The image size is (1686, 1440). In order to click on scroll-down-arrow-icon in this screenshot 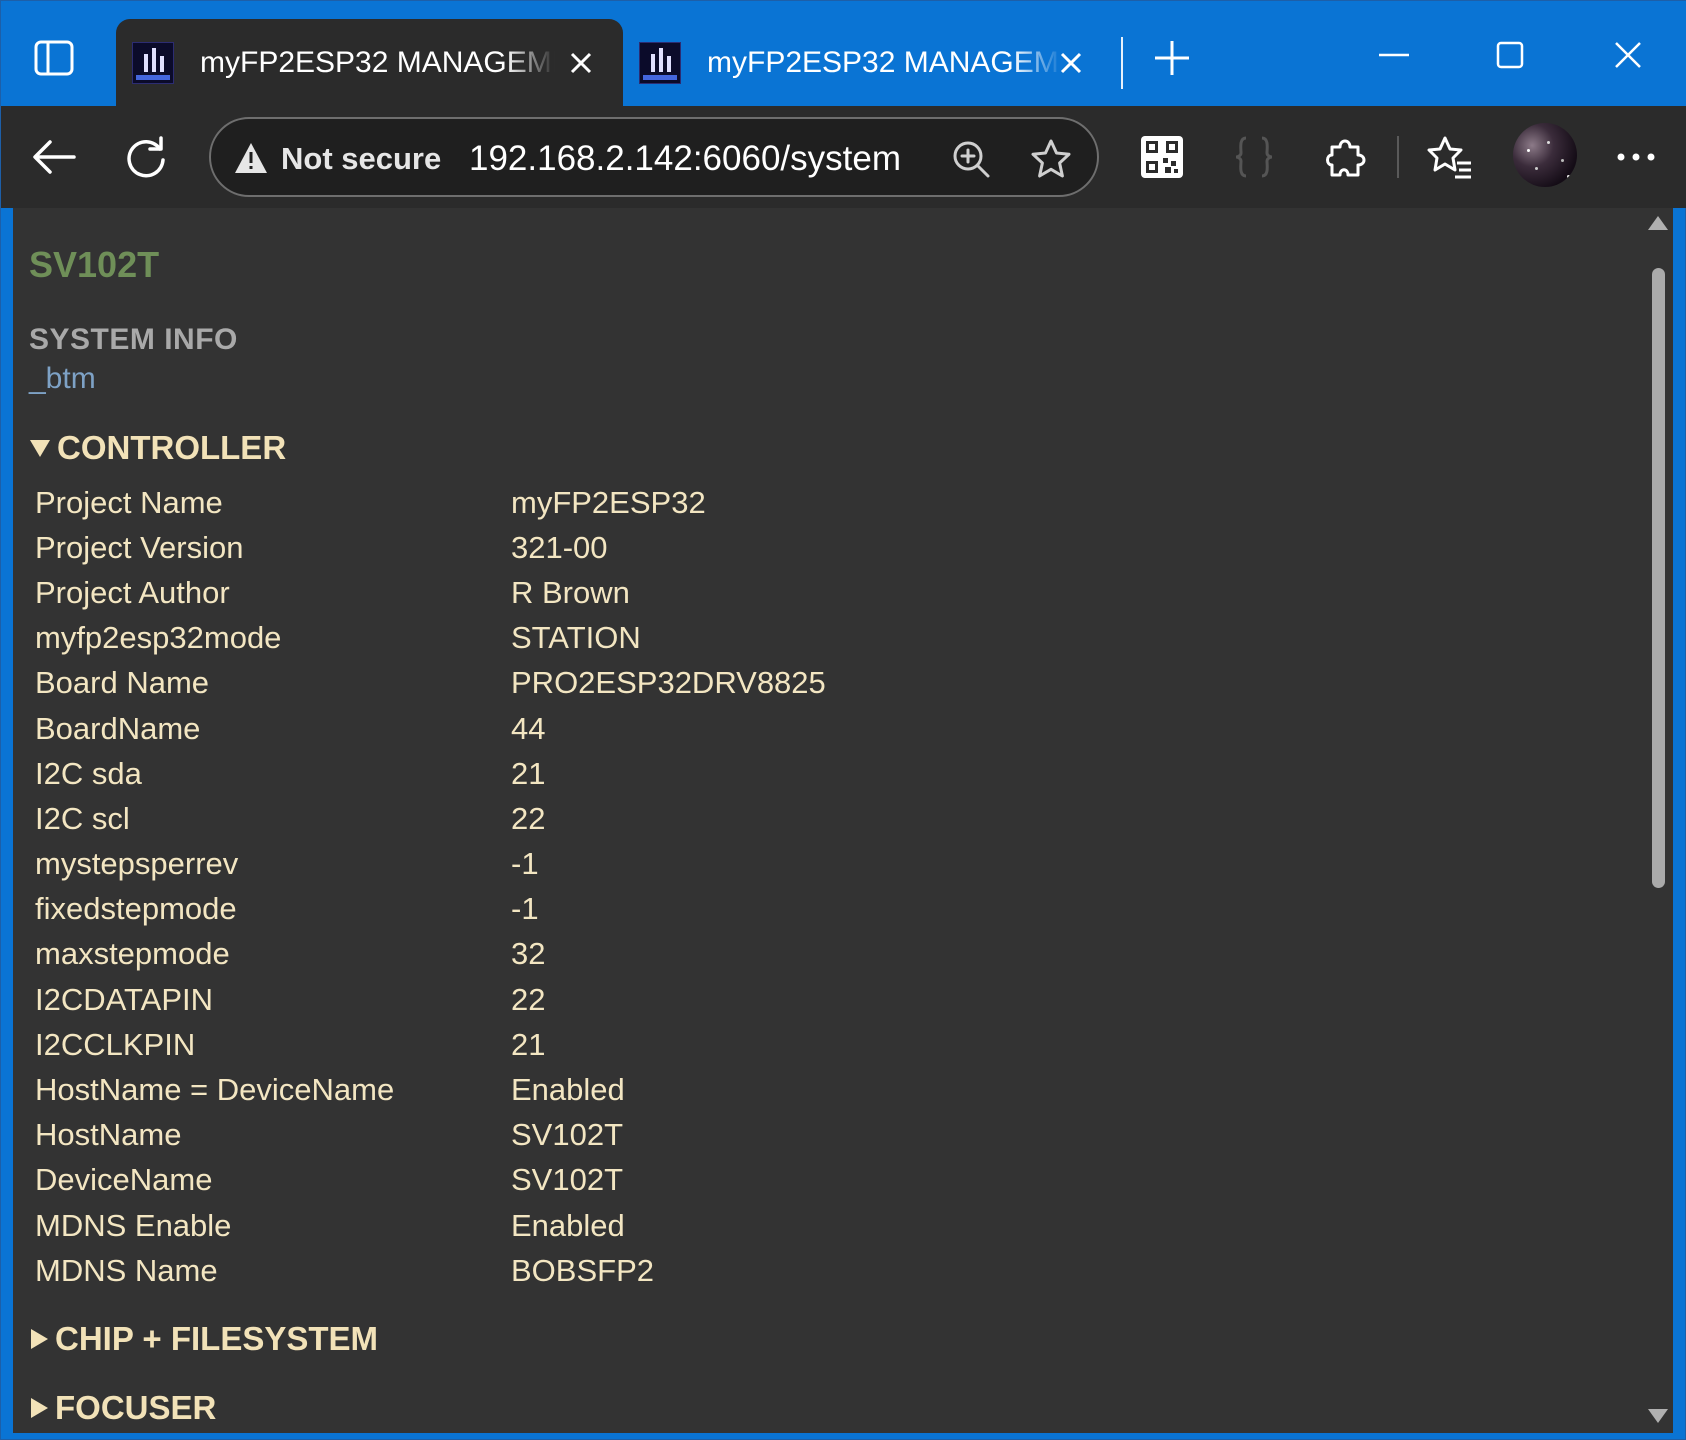, I will do `click(1658, 1416)`.